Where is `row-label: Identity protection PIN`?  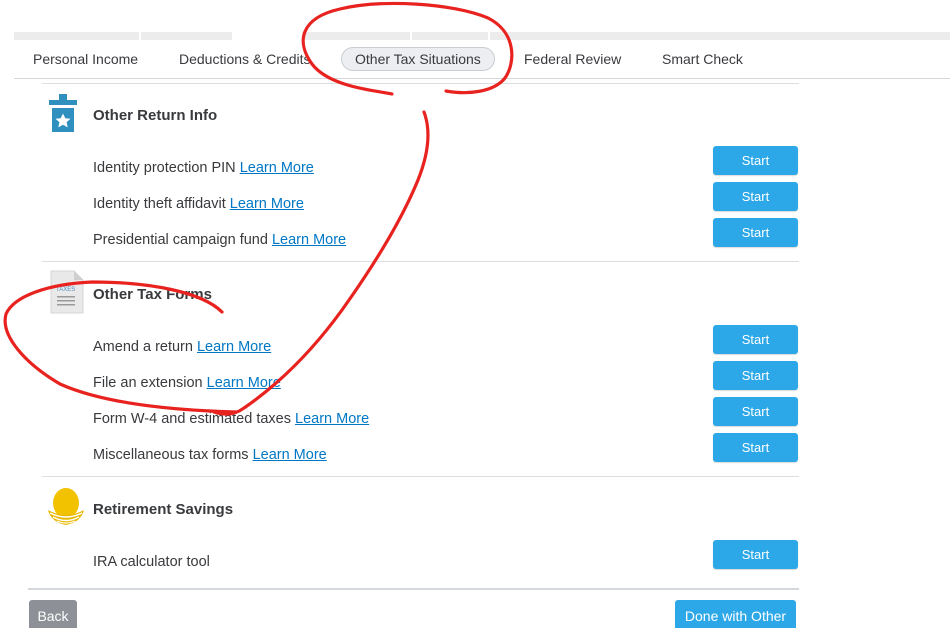
row-label: Identity protection PIN is located at coordinates (164, 168).